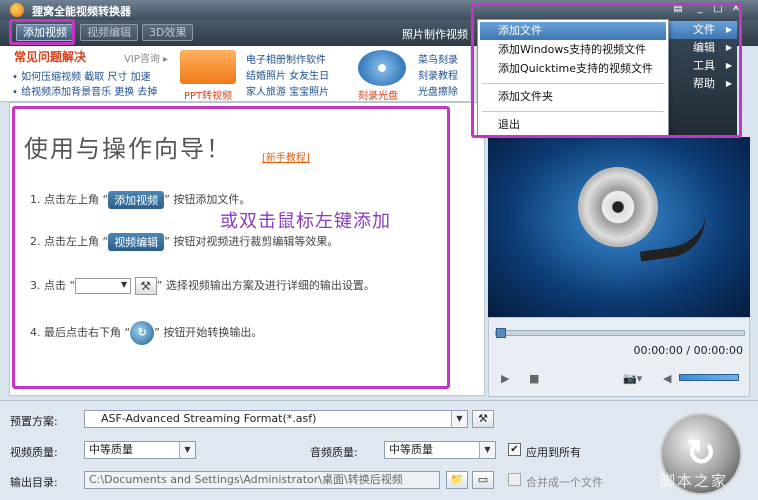  Describe the element at coordinates (81, 11) in the screenshot. I see `app-title: 狸窝全能视频转换器` at that location.